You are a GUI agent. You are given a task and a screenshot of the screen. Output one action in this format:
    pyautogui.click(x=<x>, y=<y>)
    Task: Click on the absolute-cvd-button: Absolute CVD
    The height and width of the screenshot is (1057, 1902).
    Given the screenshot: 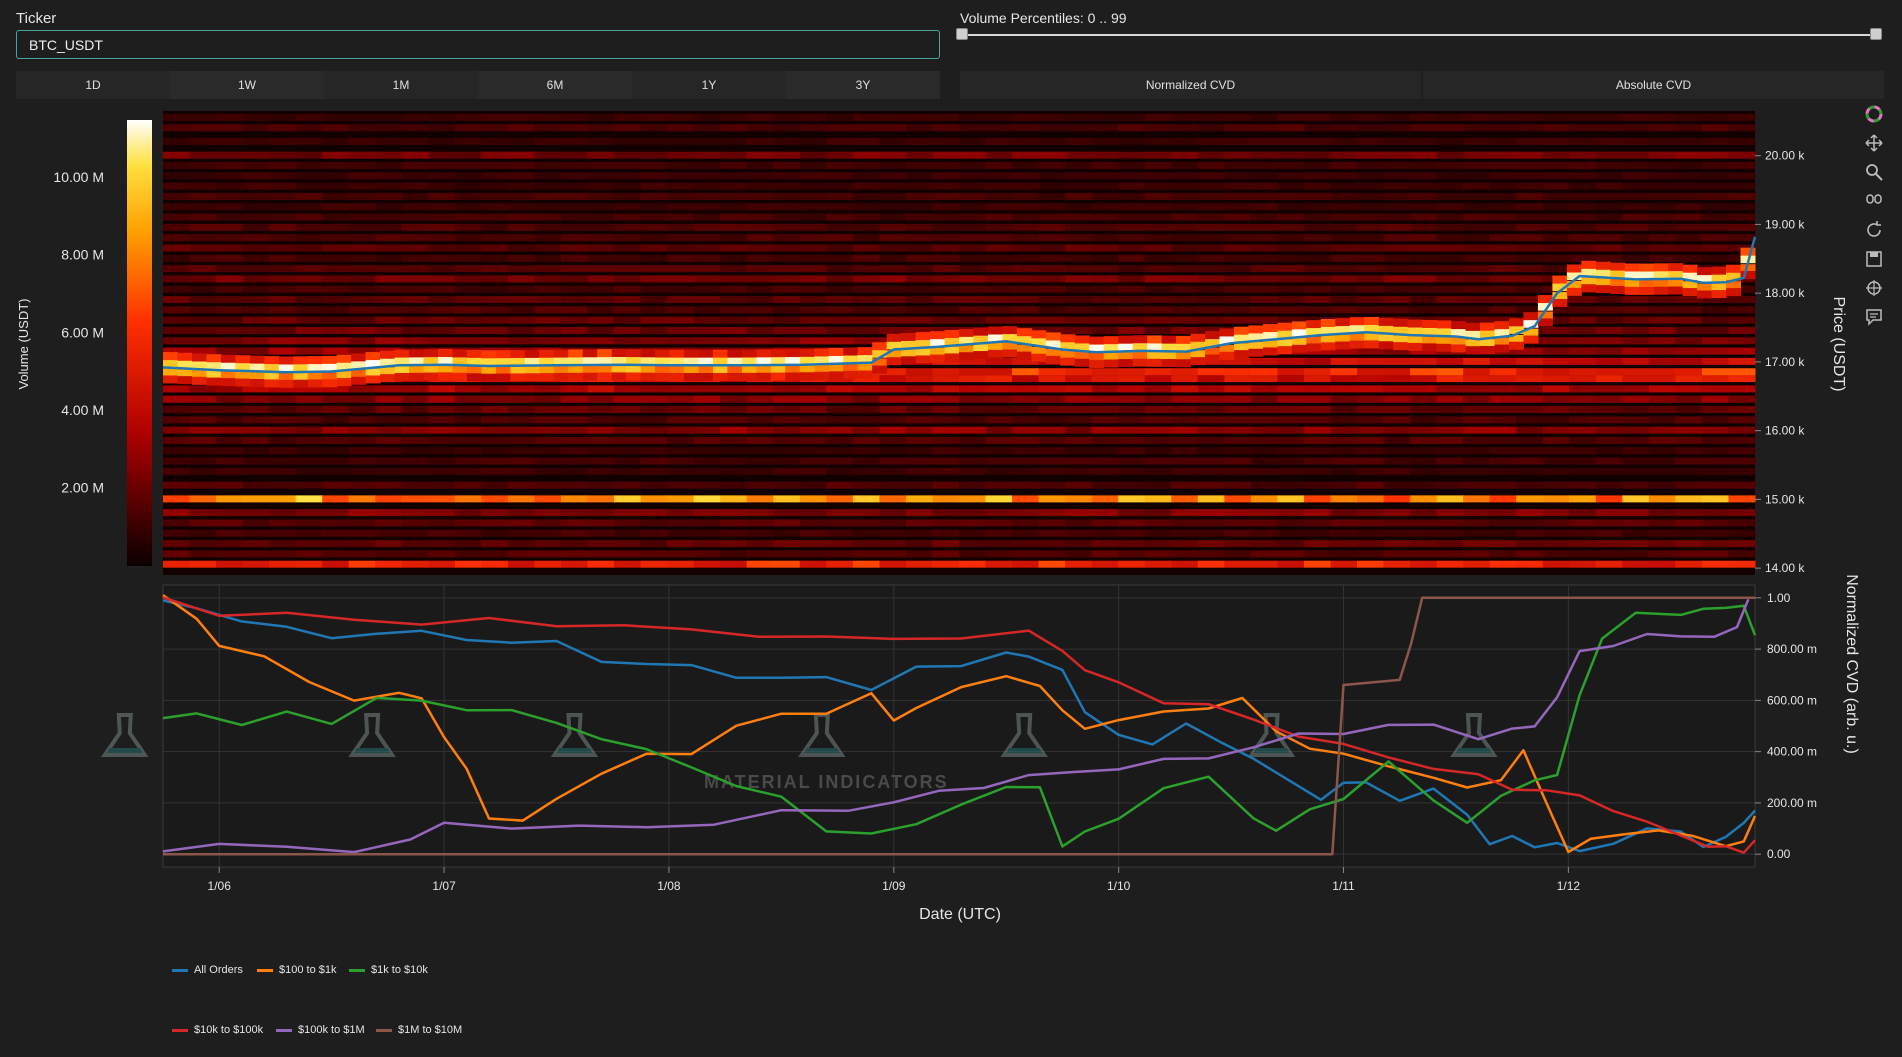 What is the action you would take?
    pyautogui.click(x=1653, y=85)
    